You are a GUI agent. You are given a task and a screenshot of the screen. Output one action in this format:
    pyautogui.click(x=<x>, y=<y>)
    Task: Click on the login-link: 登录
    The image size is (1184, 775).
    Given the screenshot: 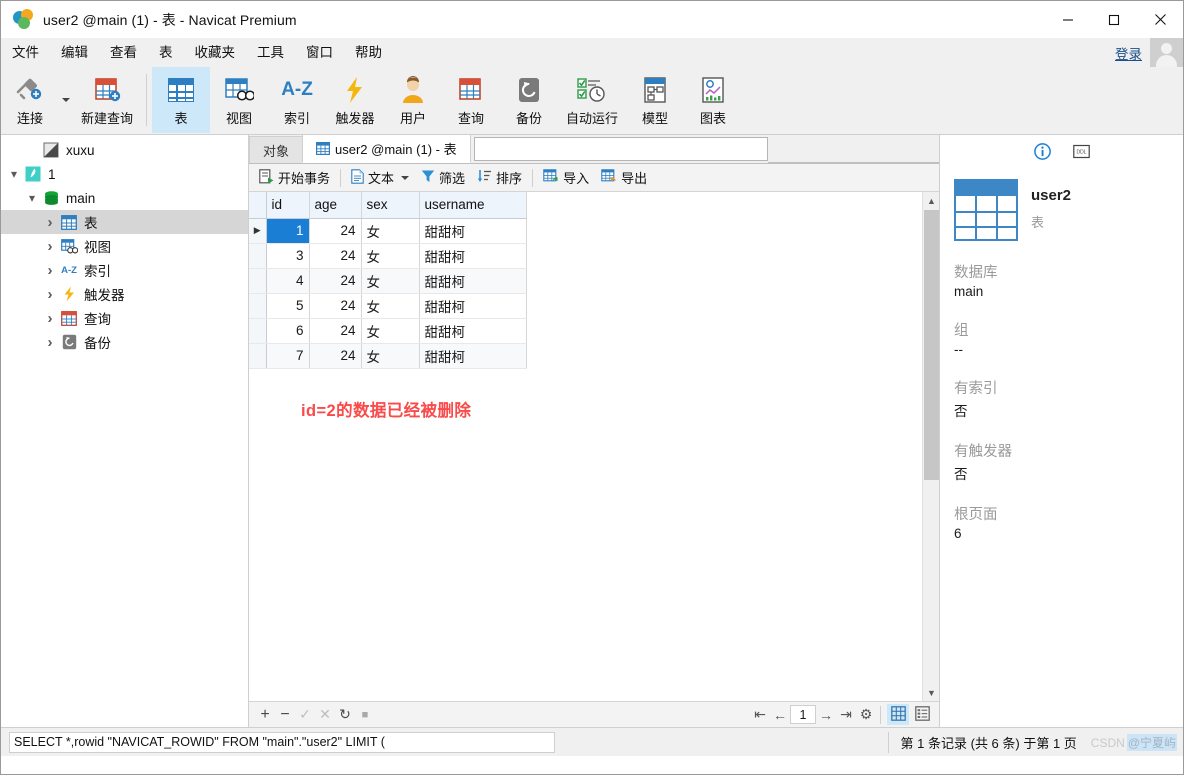 What is the action you would take?
    pyautogui.click(x=1128, y=53)
    